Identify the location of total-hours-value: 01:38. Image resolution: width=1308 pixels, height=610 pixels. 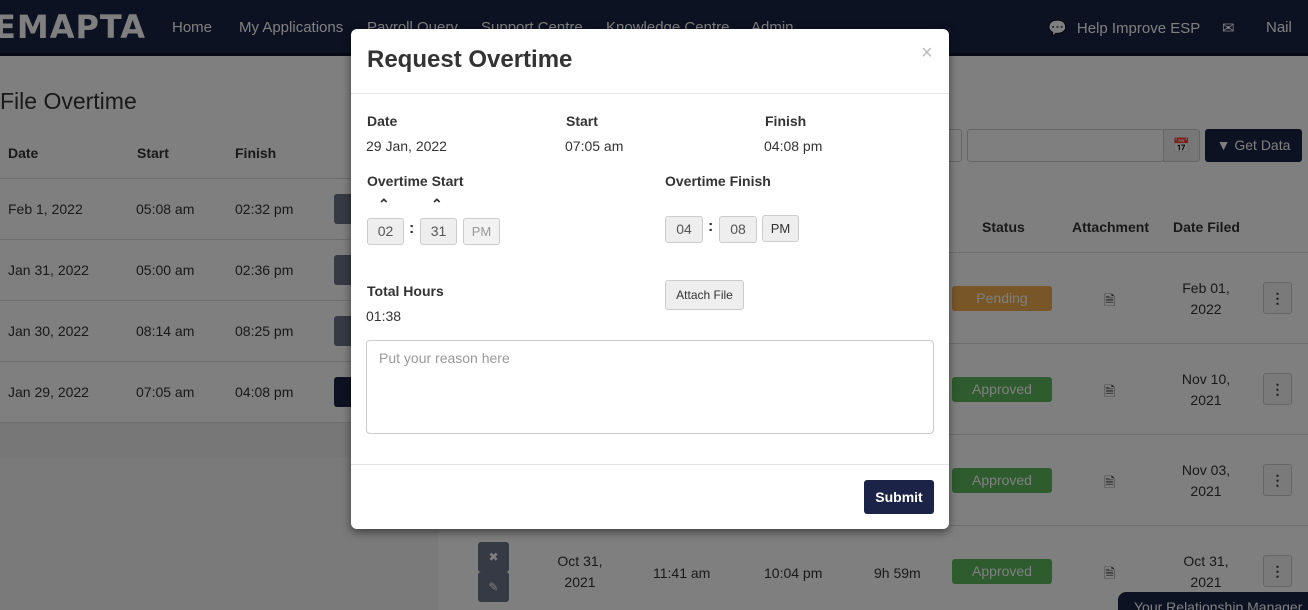
(384, 316).